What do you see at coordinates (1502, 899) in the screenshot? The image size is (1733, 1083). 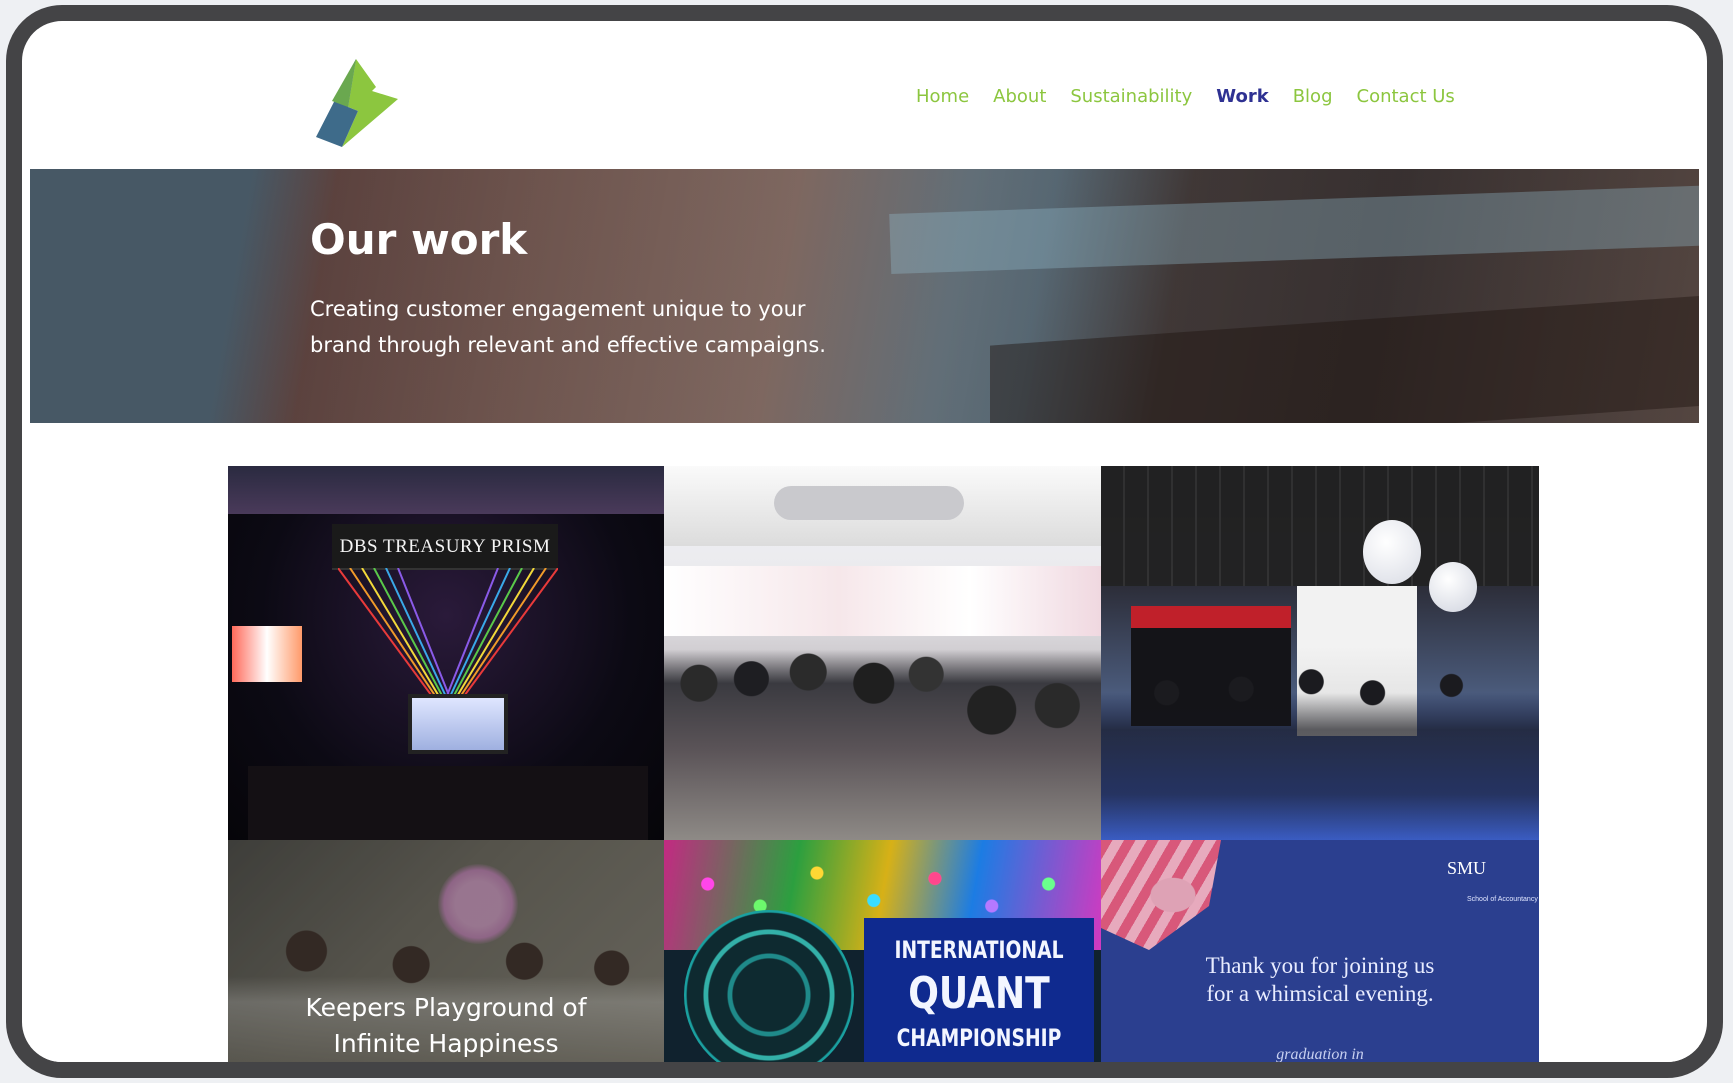 I see `smu-logo-subtitle: School of Accountancy` at bounding box center [1502, 899].